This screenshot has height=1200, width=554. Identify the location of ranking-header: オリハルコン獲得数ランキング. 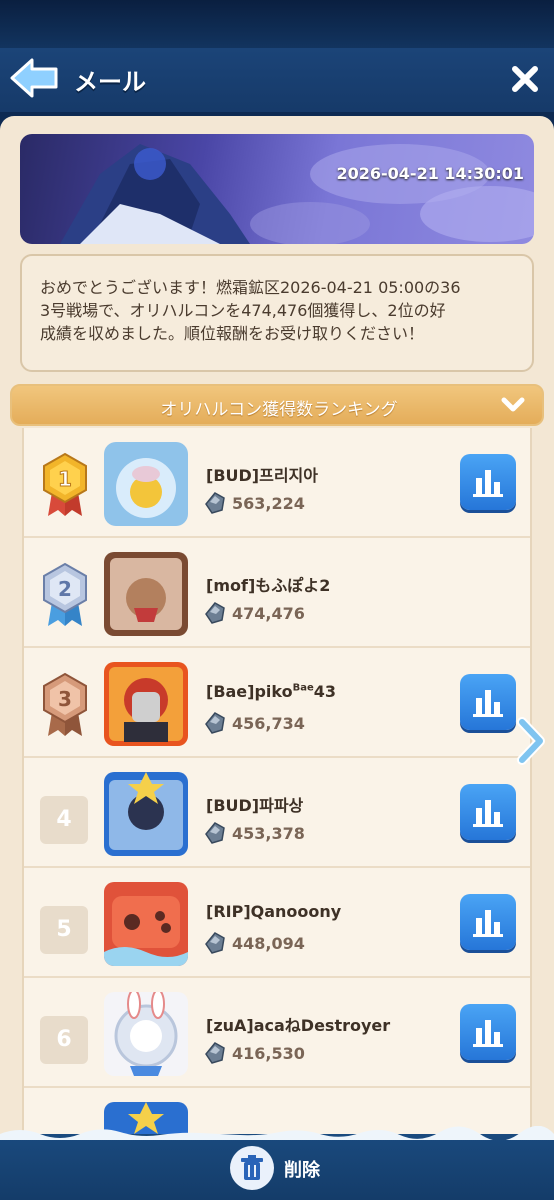
(277, 405).